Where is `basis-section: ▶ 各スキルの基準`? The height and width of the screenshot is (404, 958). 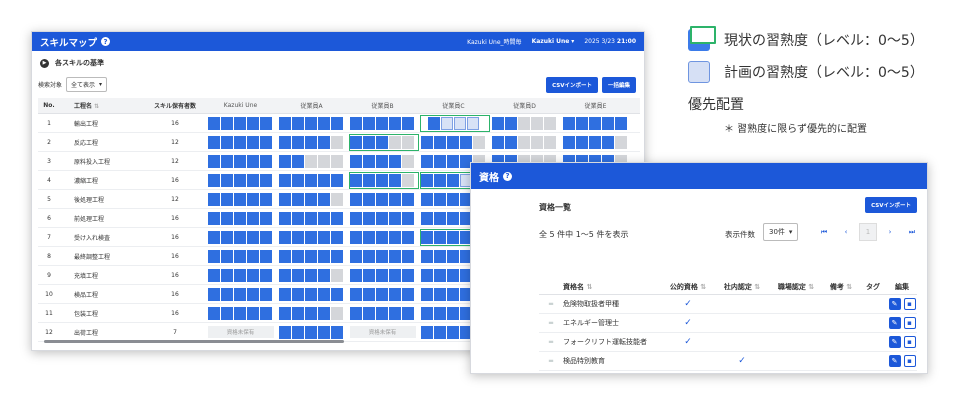
basis-section: ▶ 各スキルの基準 is located at coordinates (338, 59).